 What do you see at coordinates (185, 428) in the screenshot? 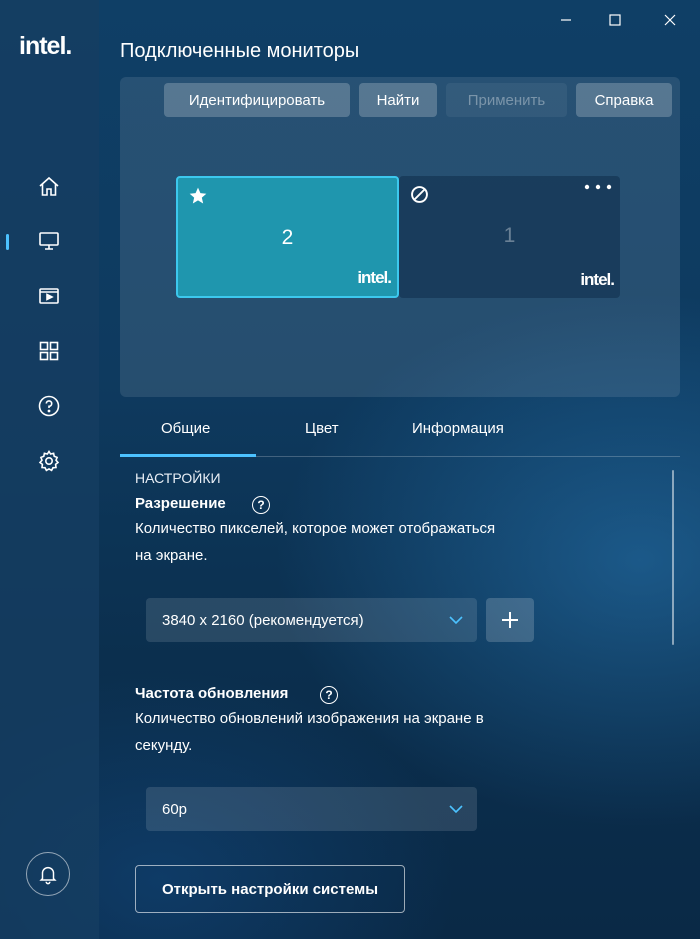
I see `tab-general: Общие` at bounding box center [185, 428].